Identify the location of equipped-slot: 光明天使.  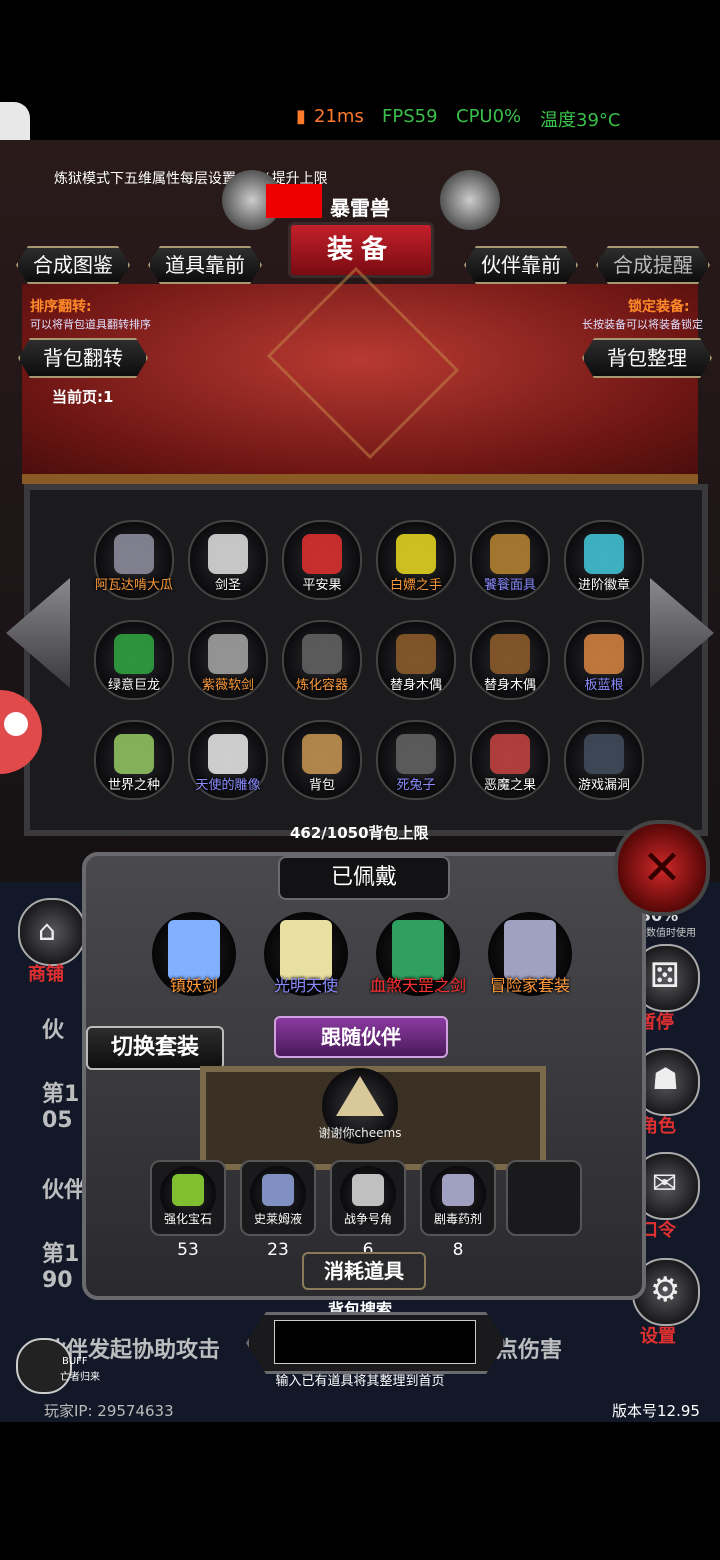
(306, 954).